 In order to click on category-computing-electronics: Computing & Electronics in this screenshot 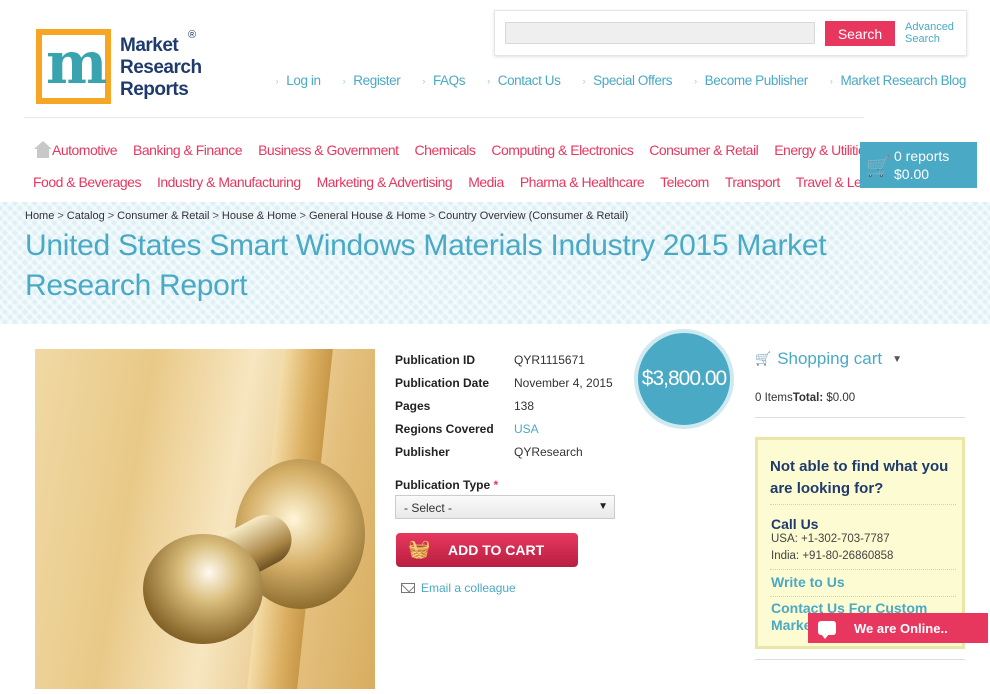, I will do `click(562, 150)`.